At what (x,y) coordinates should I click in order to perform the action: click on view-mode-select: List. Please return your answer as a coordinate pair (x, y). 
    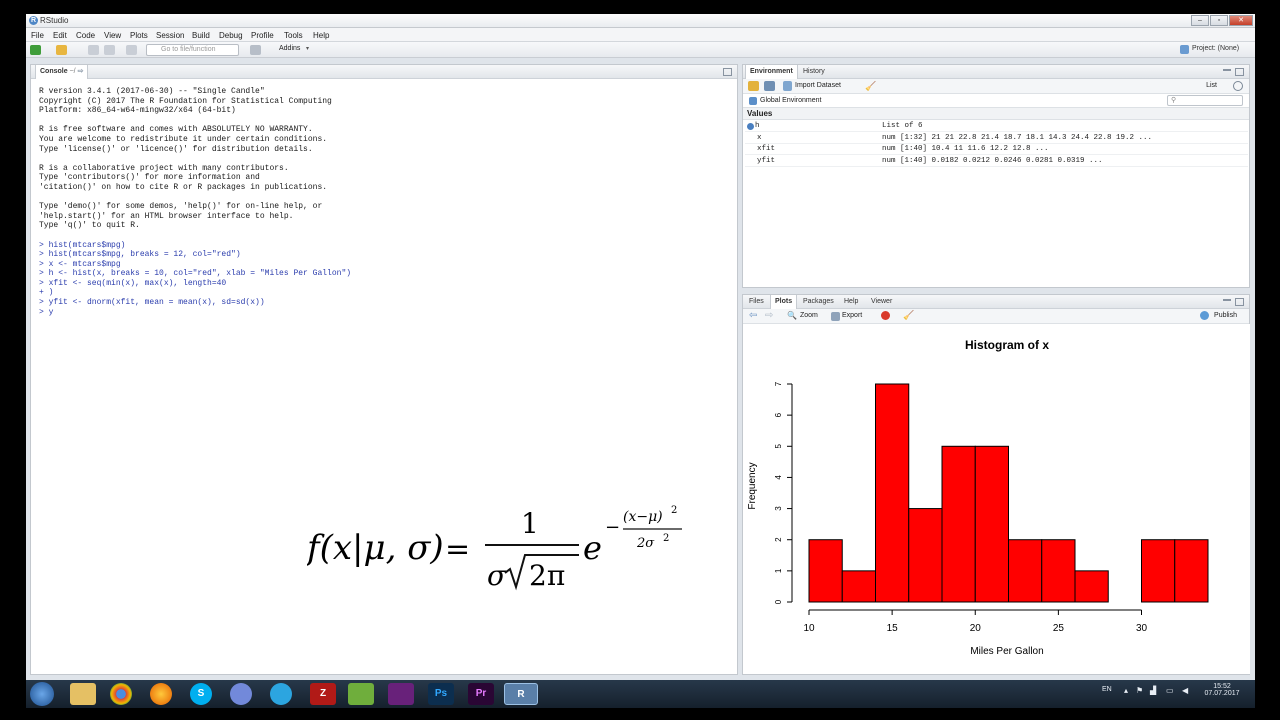
    Looking at the image, I should click on (1211, 85).